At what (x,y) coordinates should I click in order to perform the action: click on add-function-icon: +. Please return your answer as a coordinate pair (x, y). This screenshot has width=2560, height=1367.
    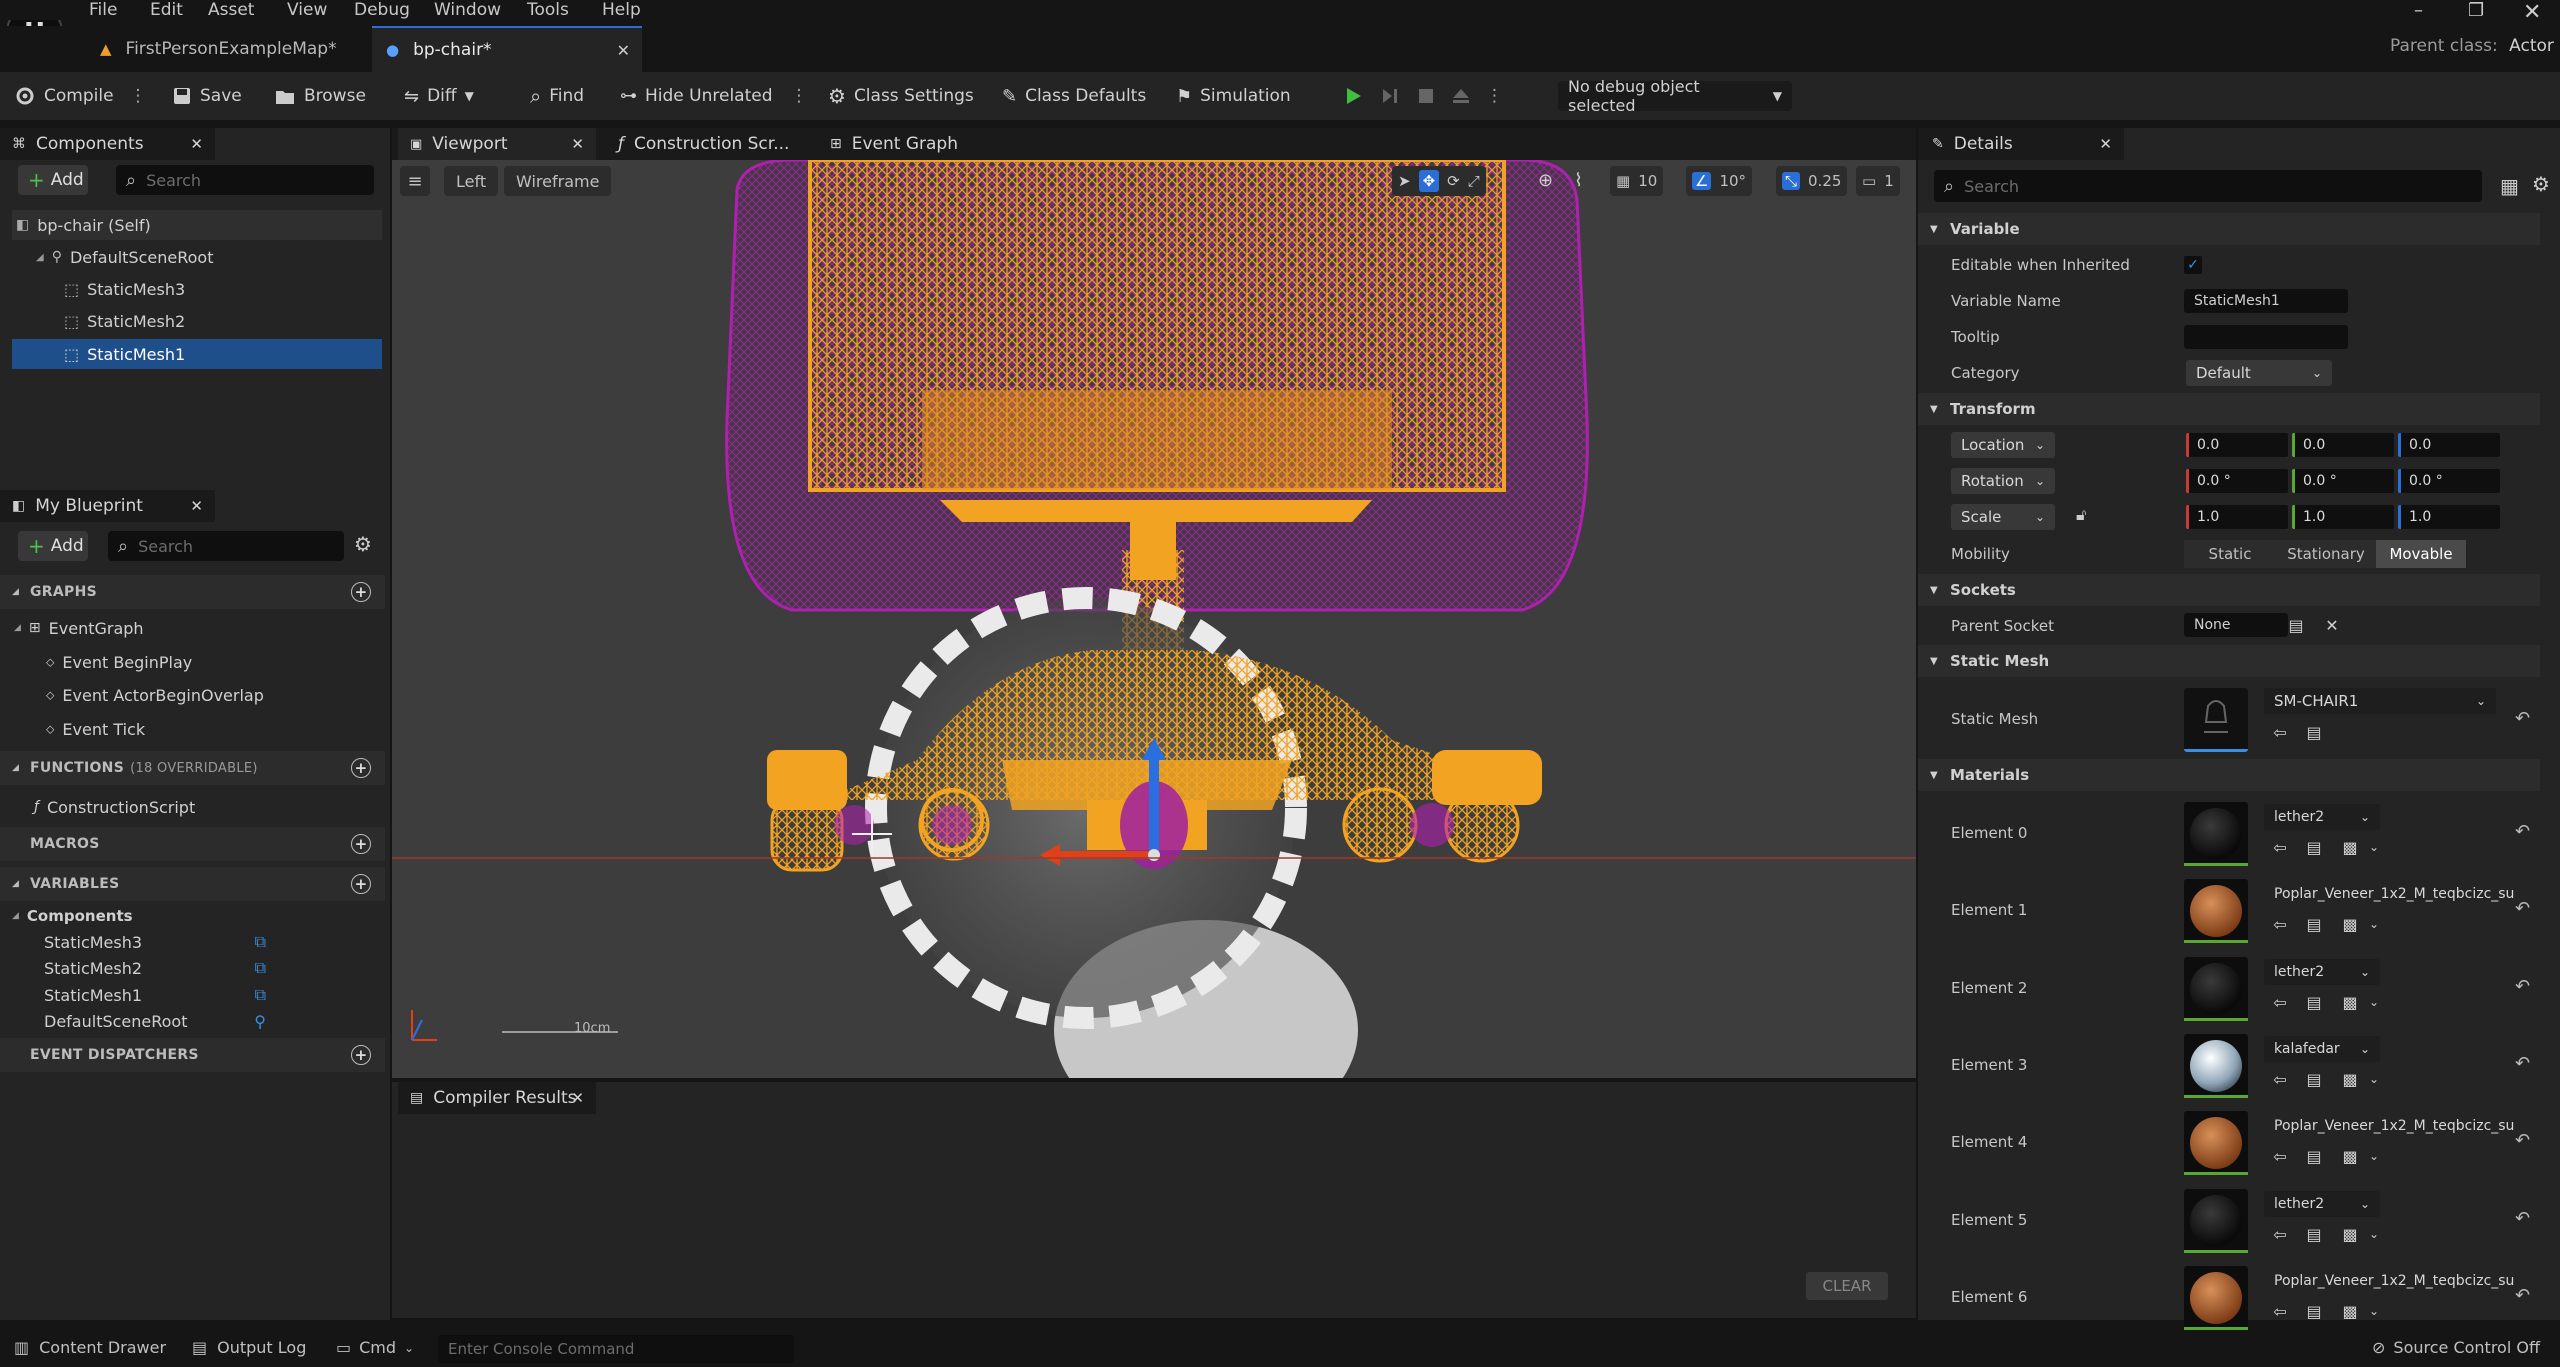
    Looking at the image, I should click on (361, 768).